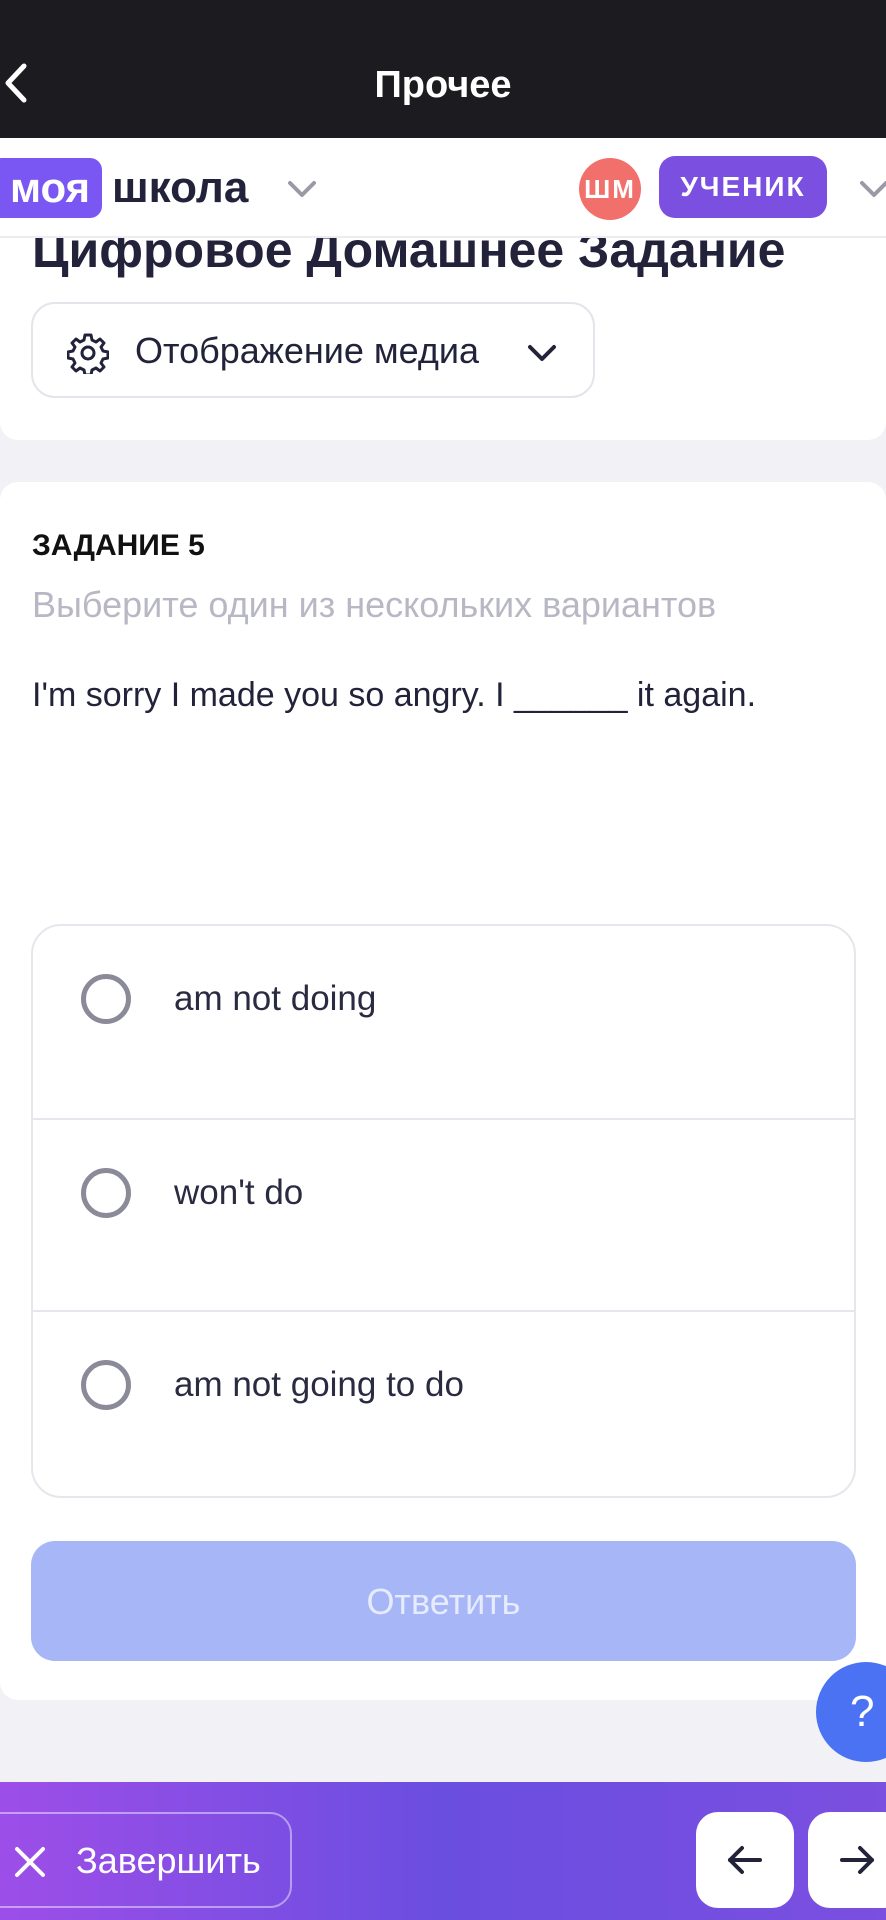 The height and width of the screenshot is (1920, 886). I want to click on arrow-left-icon, so click(745, 1860).